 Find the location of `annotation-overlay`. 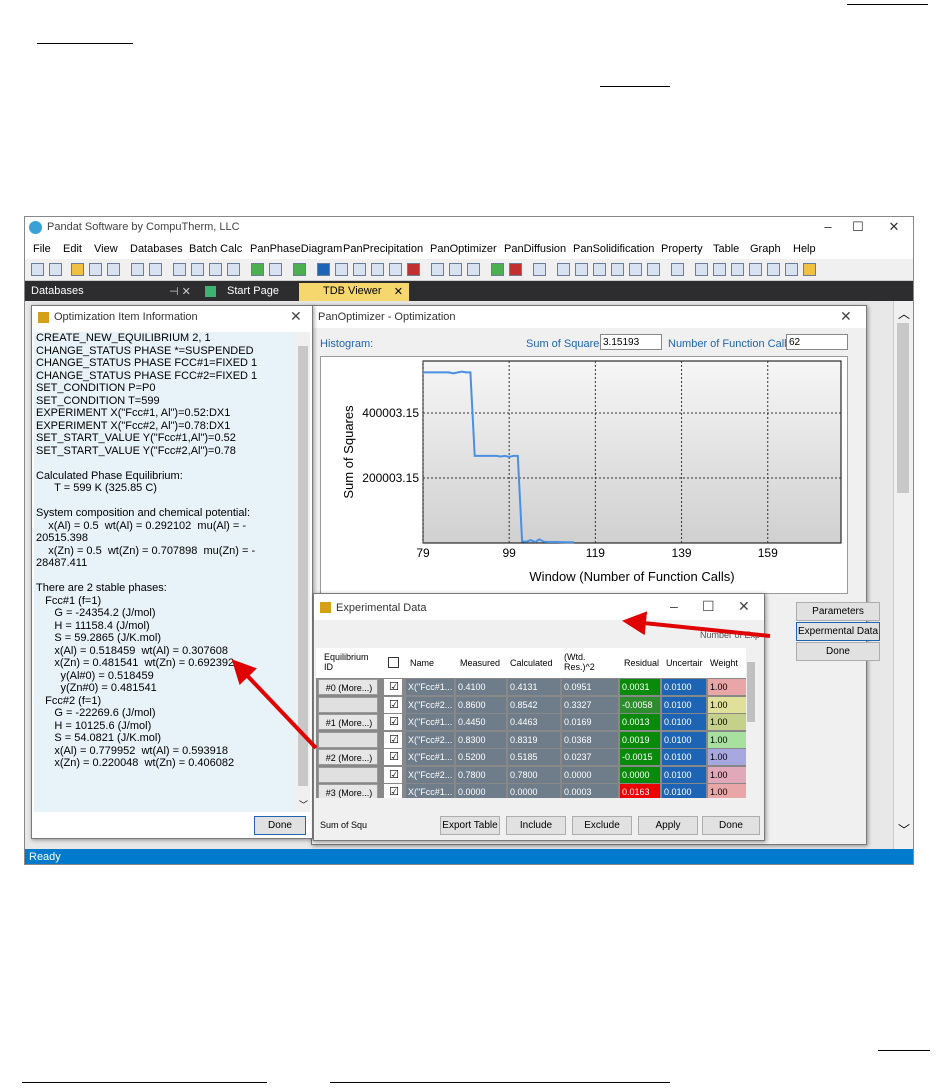

annotation-overlay is located at coordinates (501, 680).